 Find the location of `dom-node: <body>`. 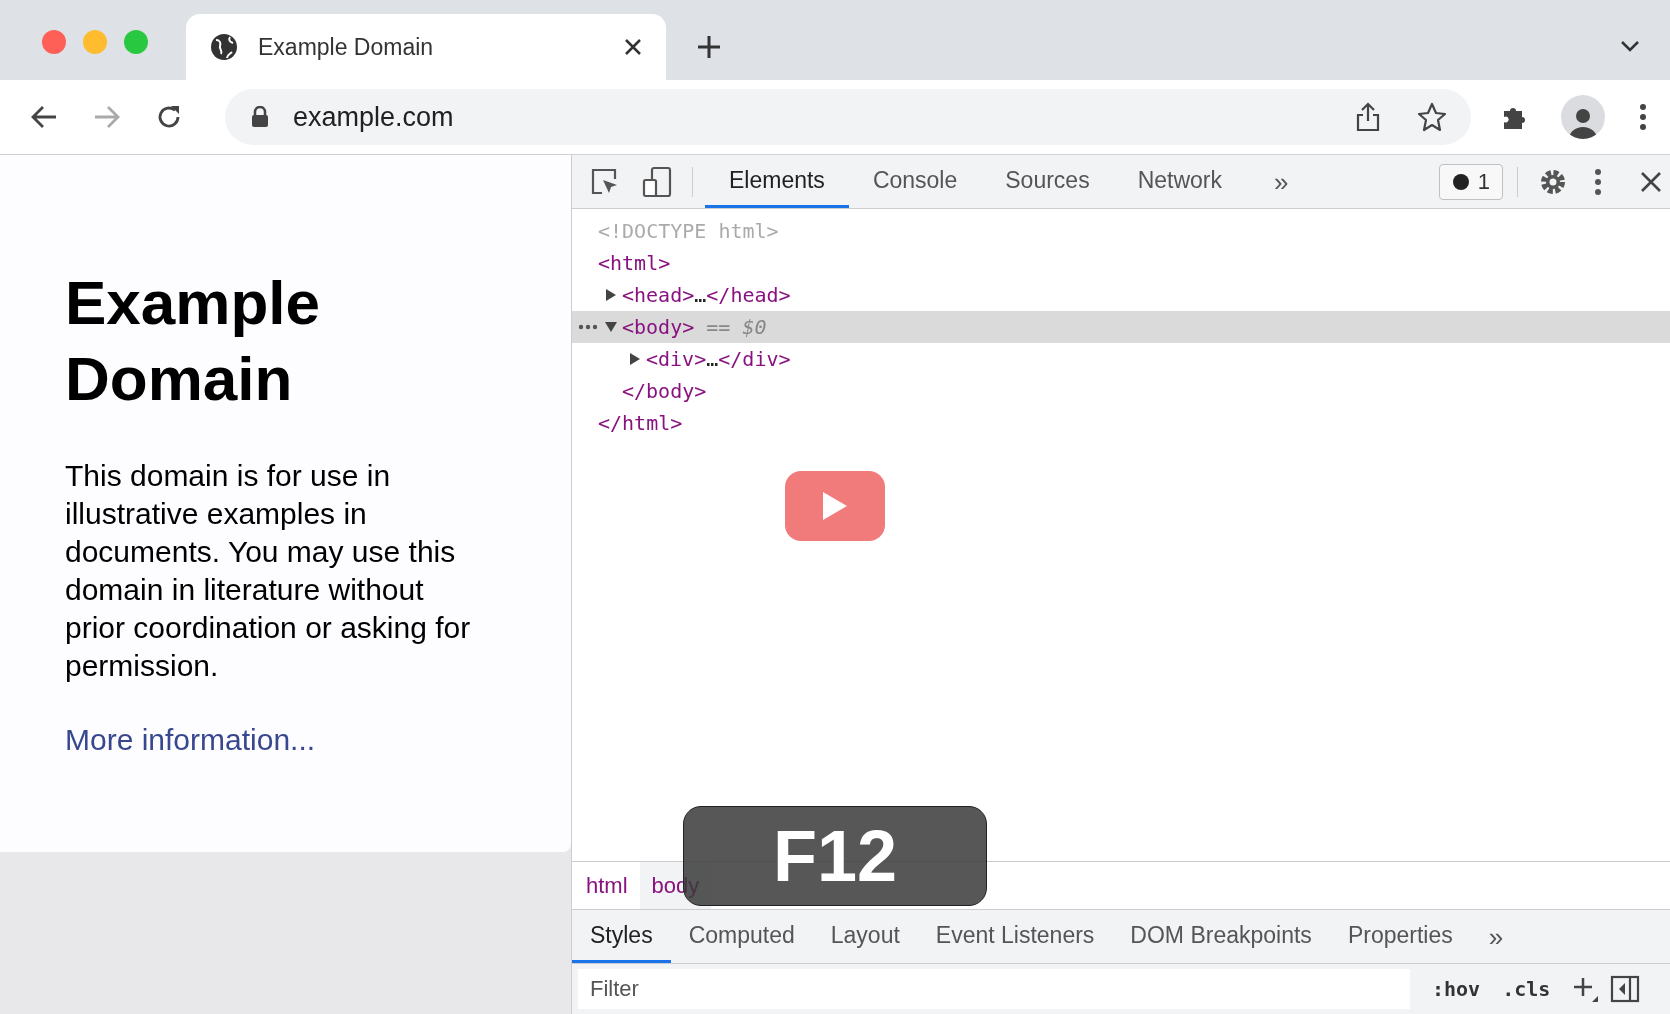

dom-node: <body> is located at coordinates (658, 327).